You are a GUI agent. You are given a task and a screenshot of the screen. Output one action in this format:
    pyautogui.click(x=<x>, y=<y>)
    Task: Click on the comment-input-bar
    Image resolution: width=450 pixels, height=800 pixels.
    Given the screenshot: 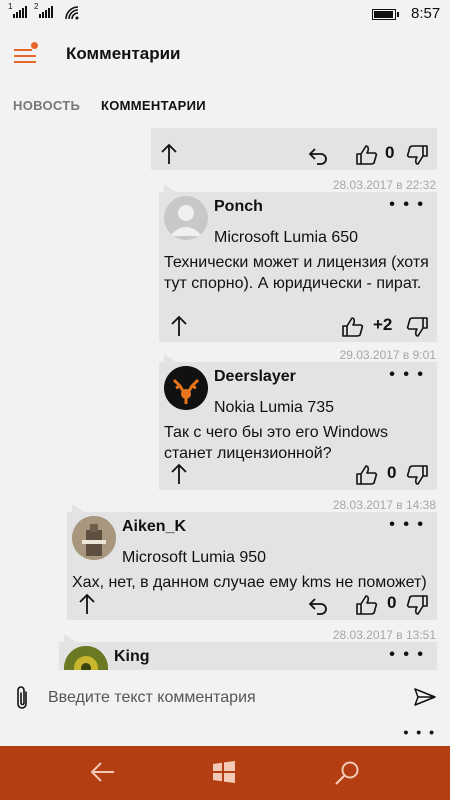 What is the action you would take?
    pyautogui.click(x=225, y=698)
    